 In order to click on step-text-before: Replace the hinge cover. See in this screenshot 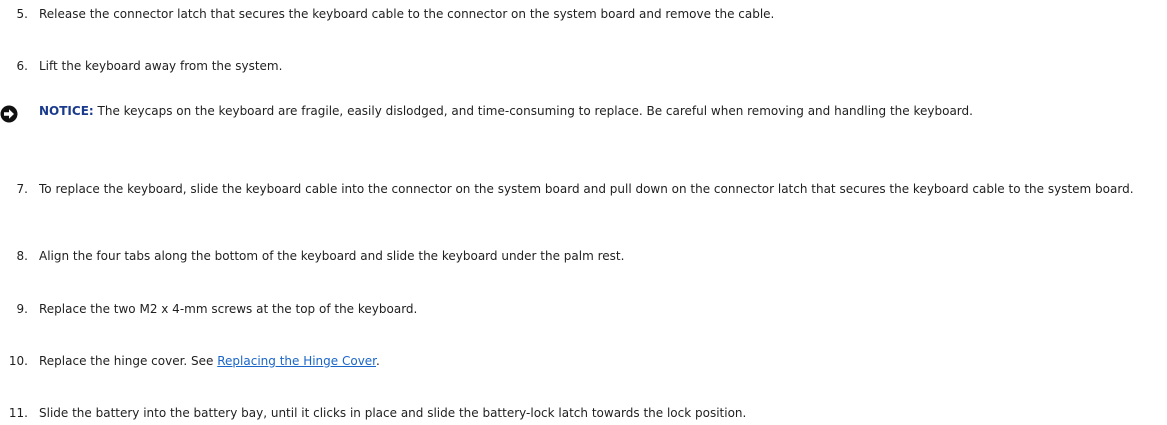, I will do `click(128, 361)`.